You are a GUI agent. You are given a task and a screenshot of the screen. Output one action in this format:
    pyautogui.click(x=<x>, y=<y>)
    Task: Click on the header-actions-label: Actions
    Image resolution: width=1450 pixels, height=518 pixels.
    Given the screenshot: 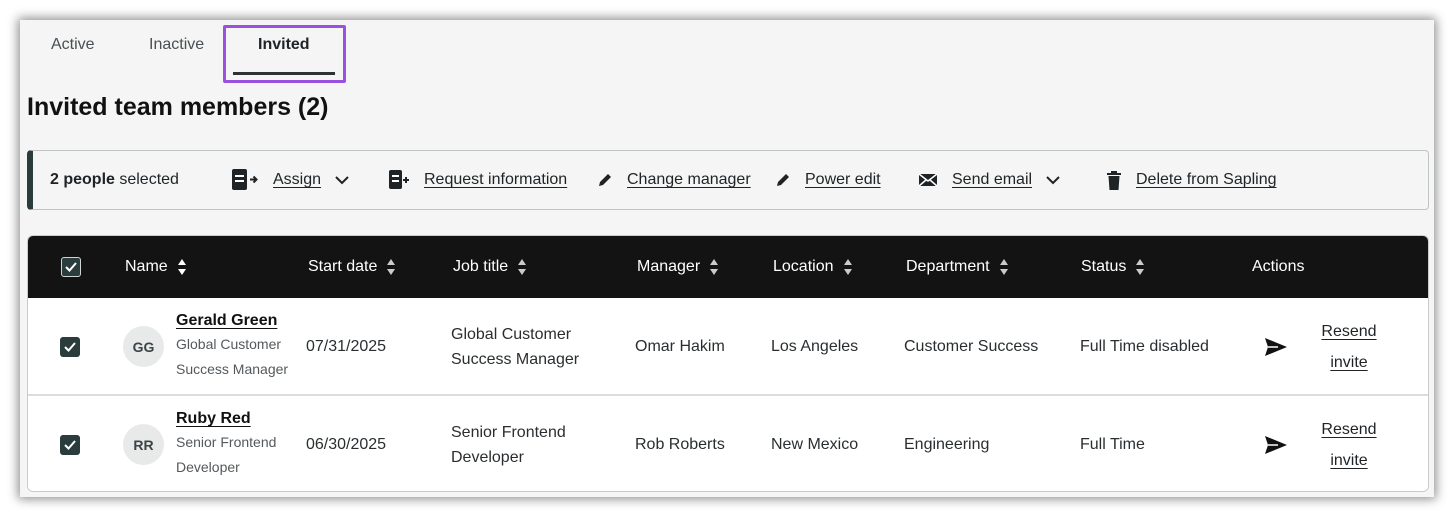 What is the action you would take?
    pyautogui.click(x=1278, y=266)
    